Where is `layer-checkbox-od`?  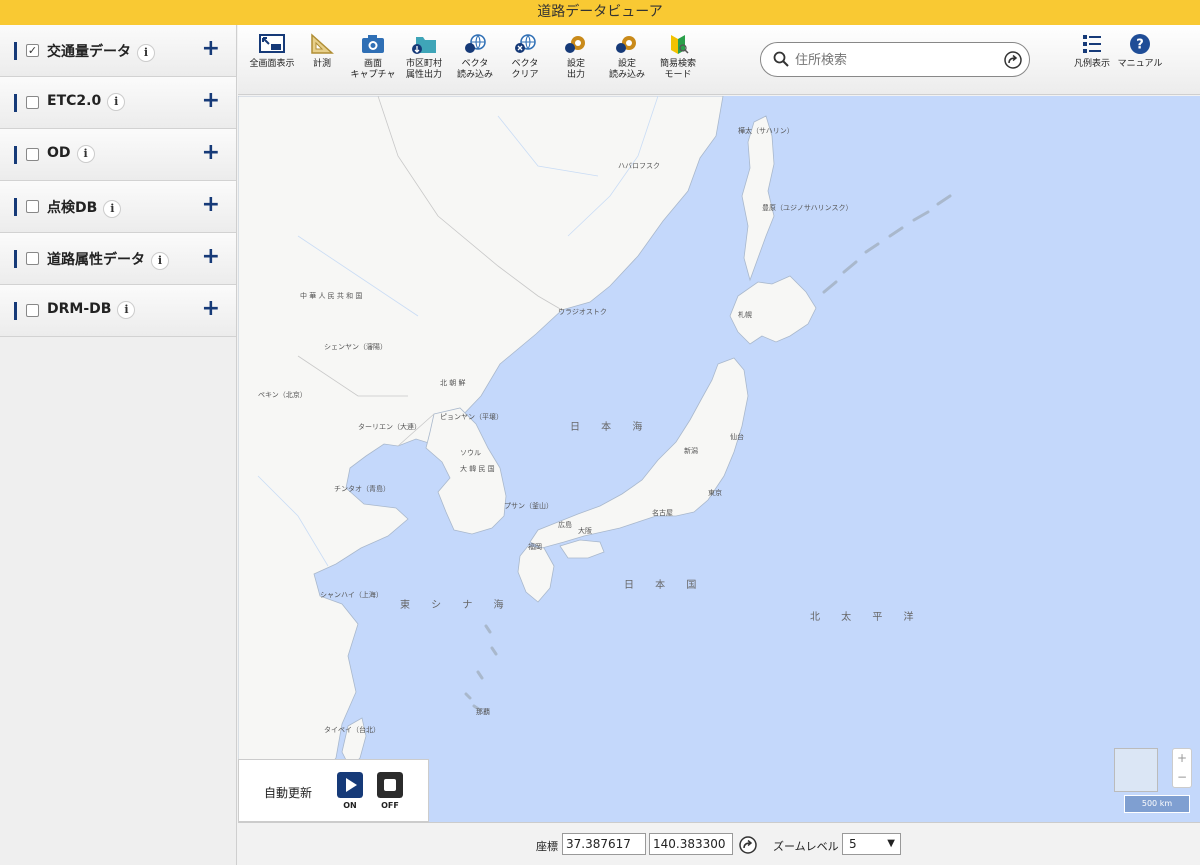 layer-checkbox-od is located at coordinates (32, 154).